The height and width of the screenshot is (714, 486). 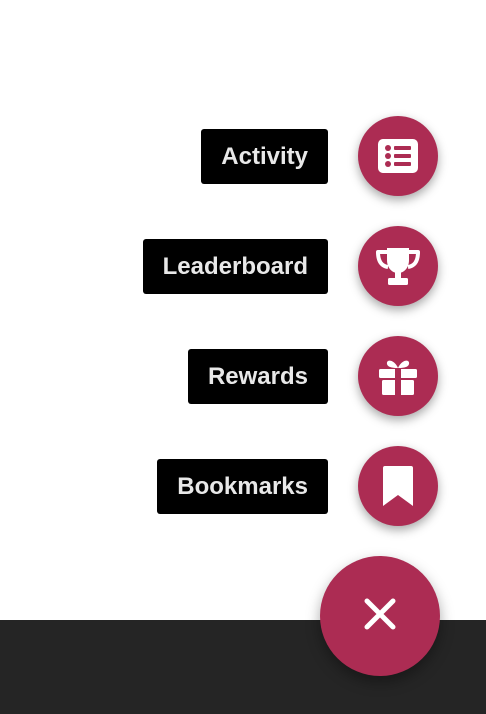 What do you see at coordinates (257, 376) in the screenshot?
I see `rewards-label: Rewards` at bounding box center [257, 376].